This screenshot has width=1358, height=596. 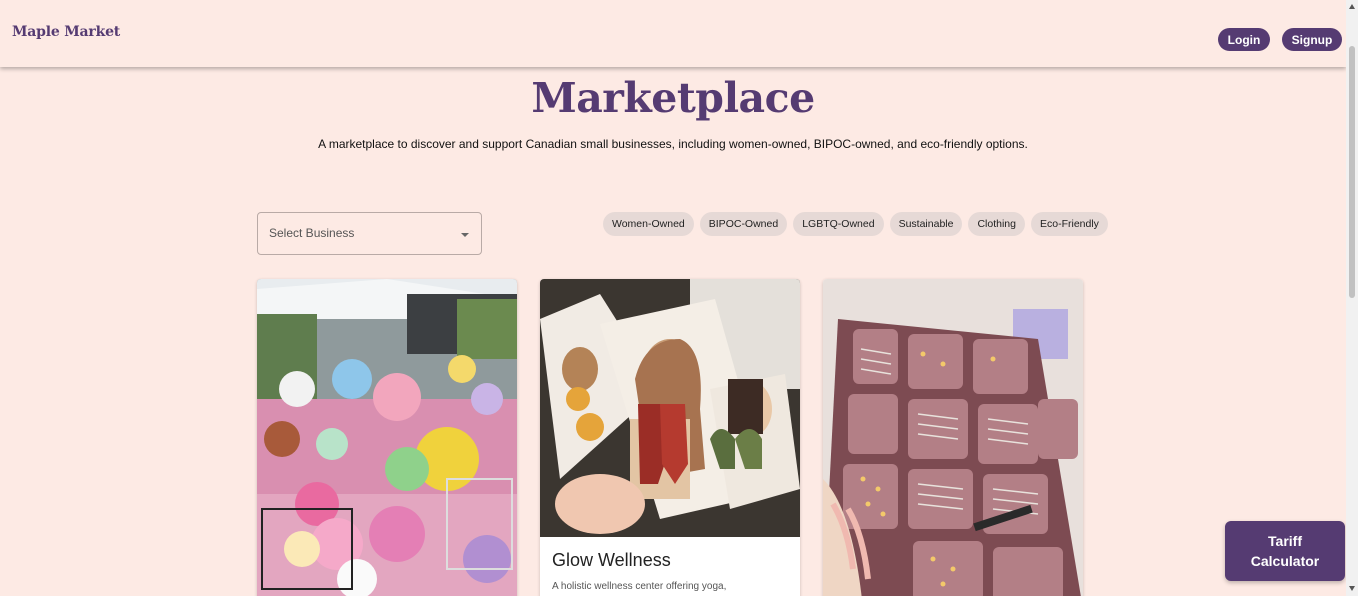 What do you see at coordinates (1069, 224) in the screenshot?
I see `tag-eco-friendly: Eco-Friendly` at bounding box center [1069, 224].